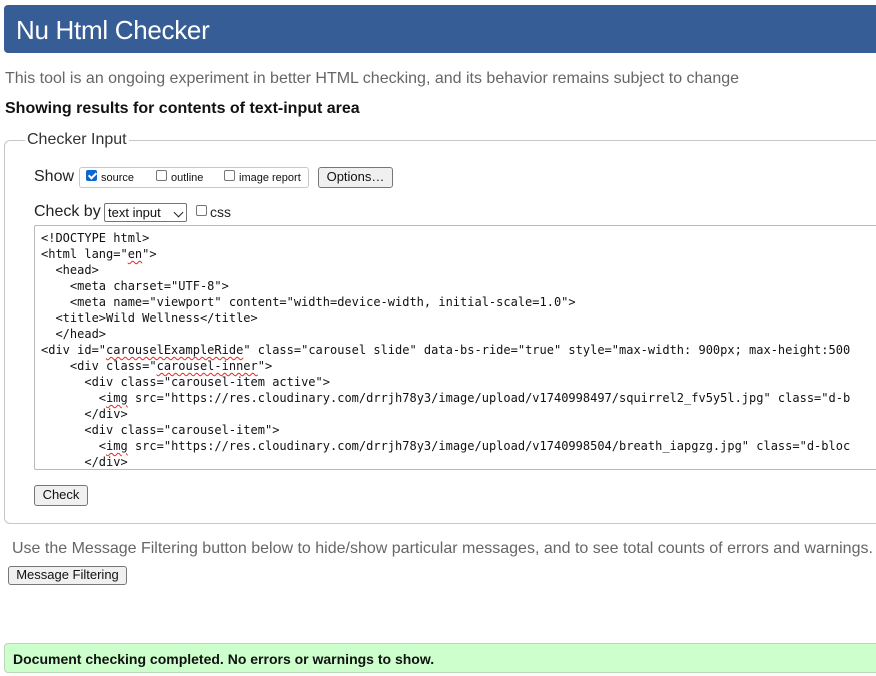  I want to click on source-line: <head>, so click(70, 270).